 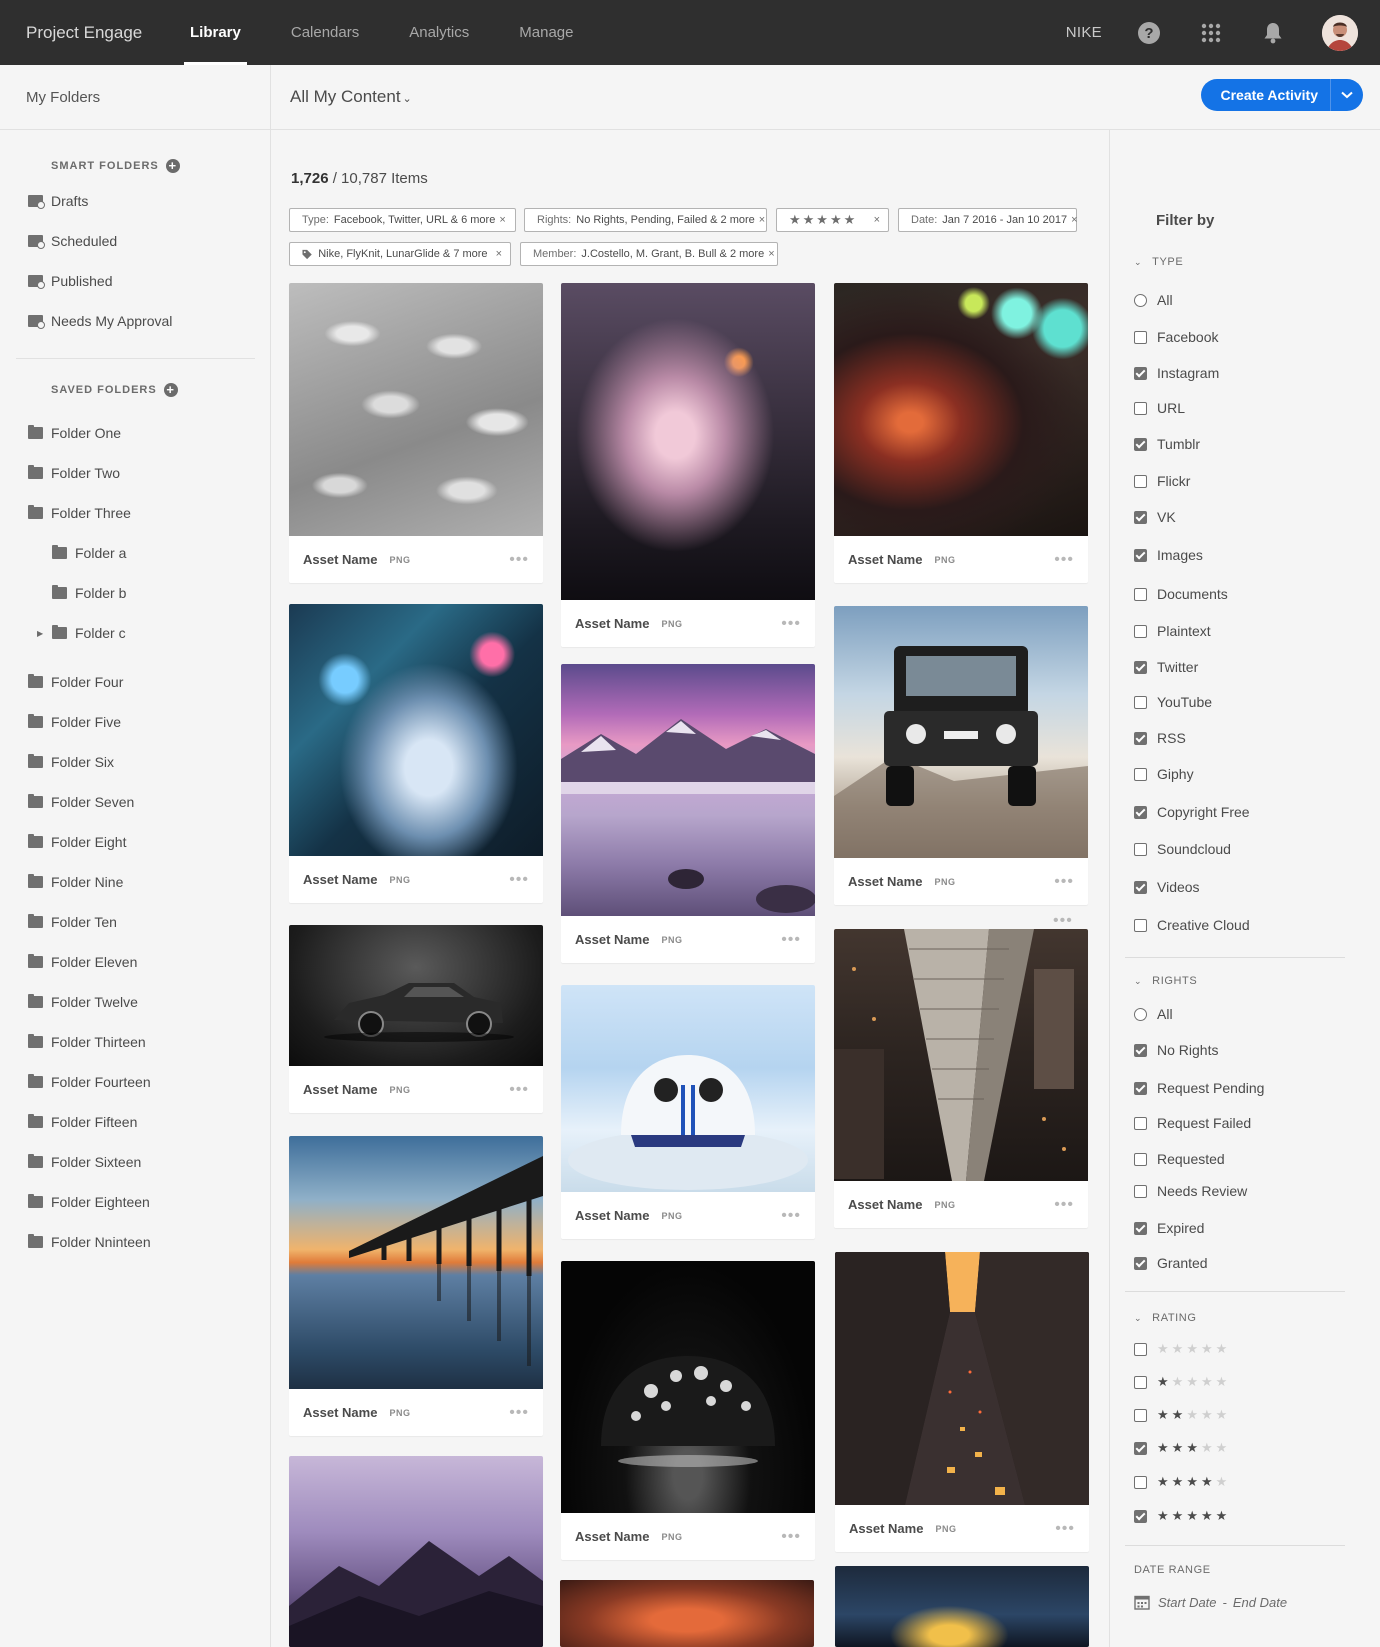 What do you see at coordinates (135, 682) in the screenshot?
I see `sidebar-item-folder-four: Folder Four` at bounding box center [135, 682].